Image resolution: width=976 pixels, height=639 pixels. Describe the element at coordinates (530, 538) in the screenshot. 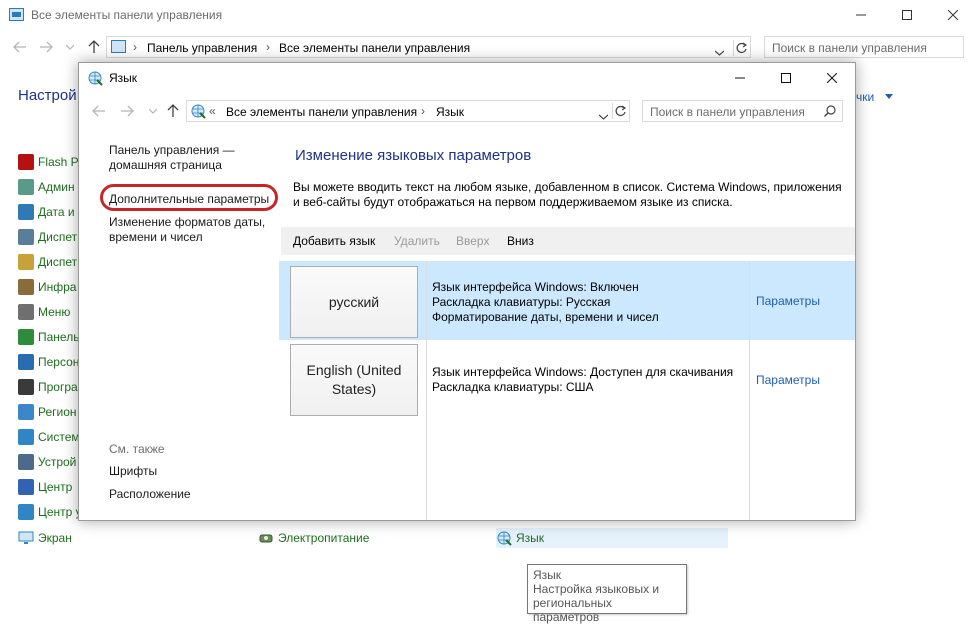

I see `cp-item-label: Язык` at that location.